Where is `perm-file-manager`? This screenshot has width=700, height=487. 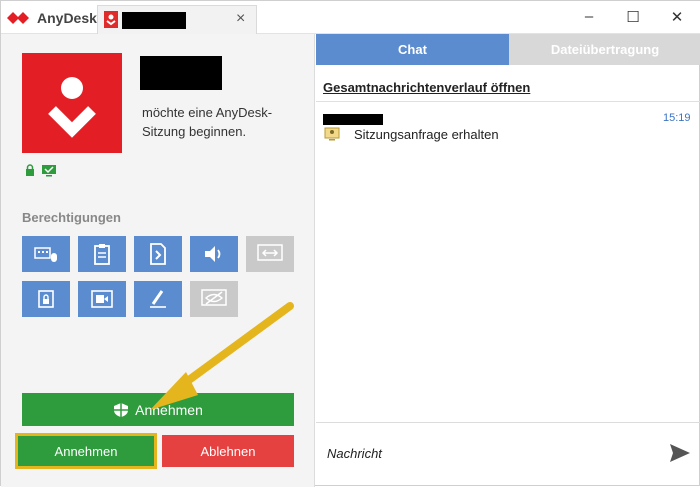
perm-file-manager is located at coordinates (158, 254).